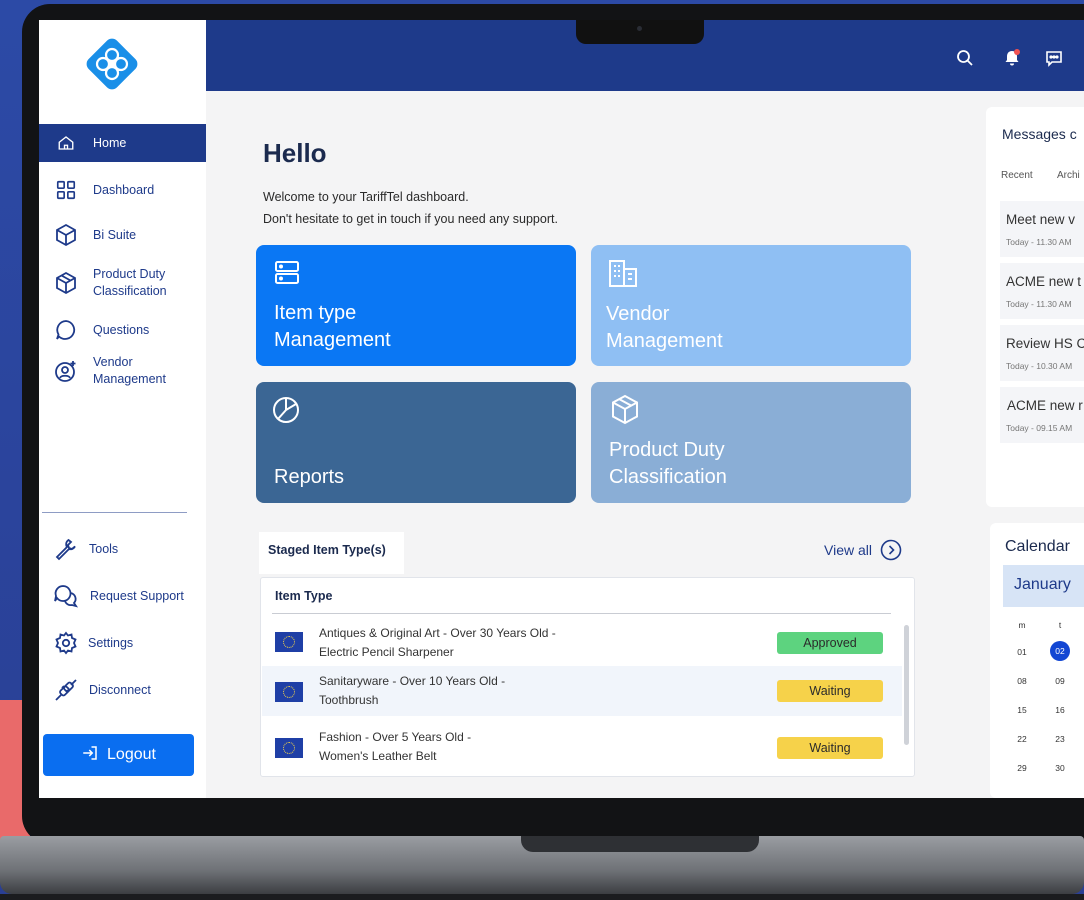 The image size is (1084, 900). Describe the element at coordinates (1022, 652) in the screenshot. I see `calendar-day: 01` at that location.